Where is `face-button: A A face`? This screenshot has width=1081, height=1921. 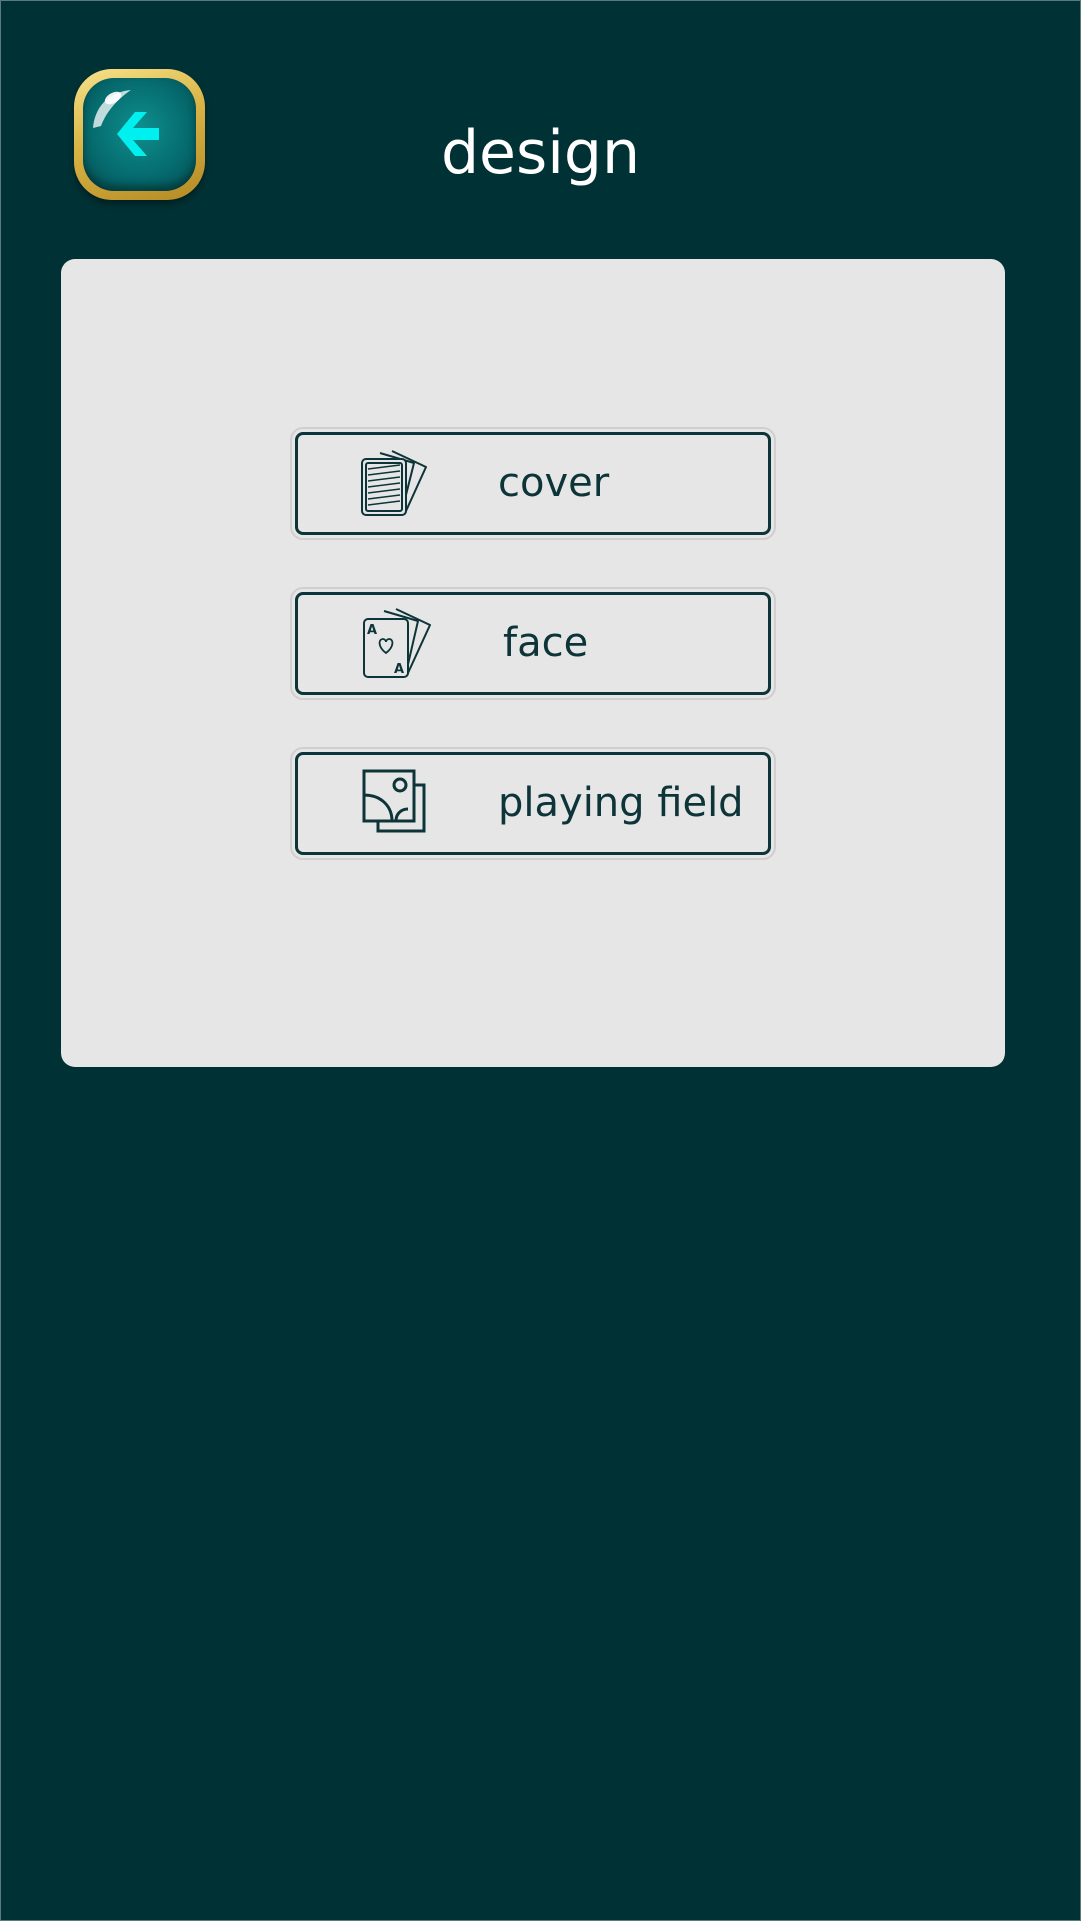
face-button: A A face is located at coordinates (533, 643).